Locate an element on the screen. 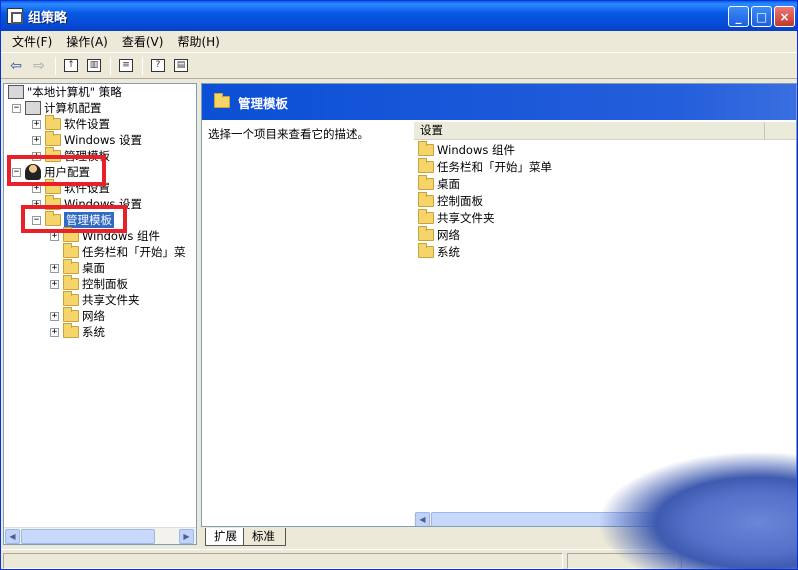 This screenshot has height=570, width=798. view-tabs: 扩展 标准 is located at coordinates (499, 537).